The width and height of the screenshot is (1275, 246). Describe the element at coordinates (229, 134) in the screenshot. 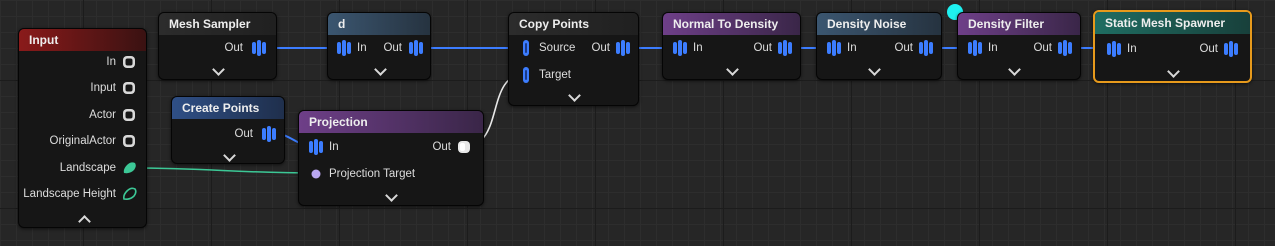

I see `create-points-out-row: Out` at that location.